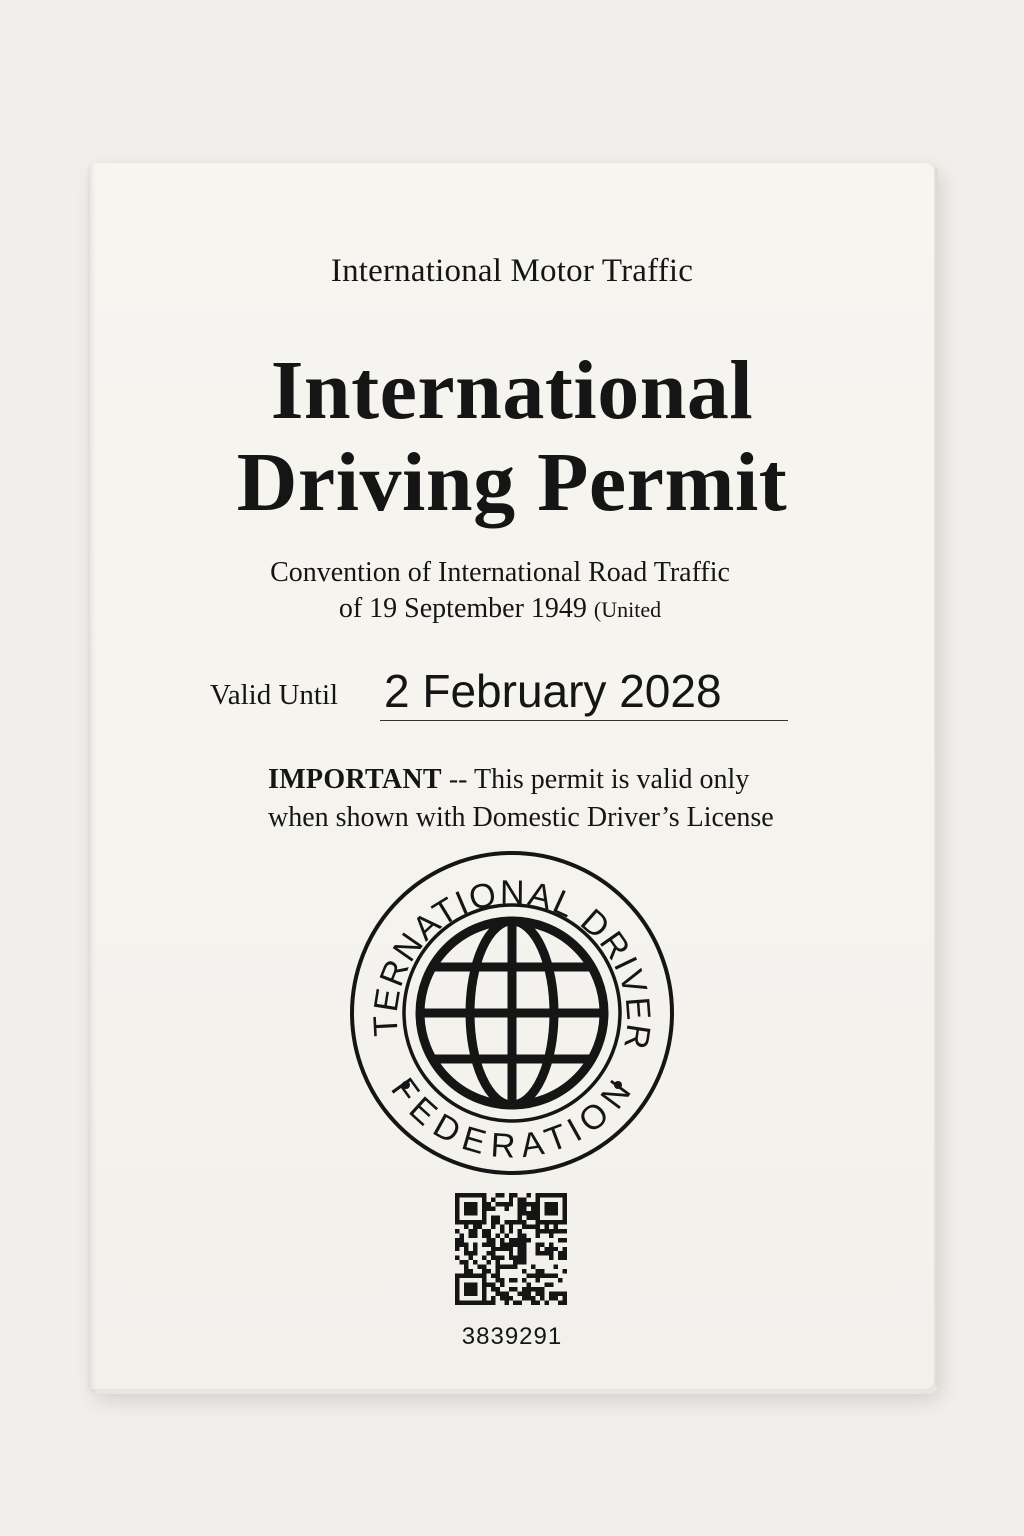  I want to click on title-line-2: Driving Permit, so click(512, 482).